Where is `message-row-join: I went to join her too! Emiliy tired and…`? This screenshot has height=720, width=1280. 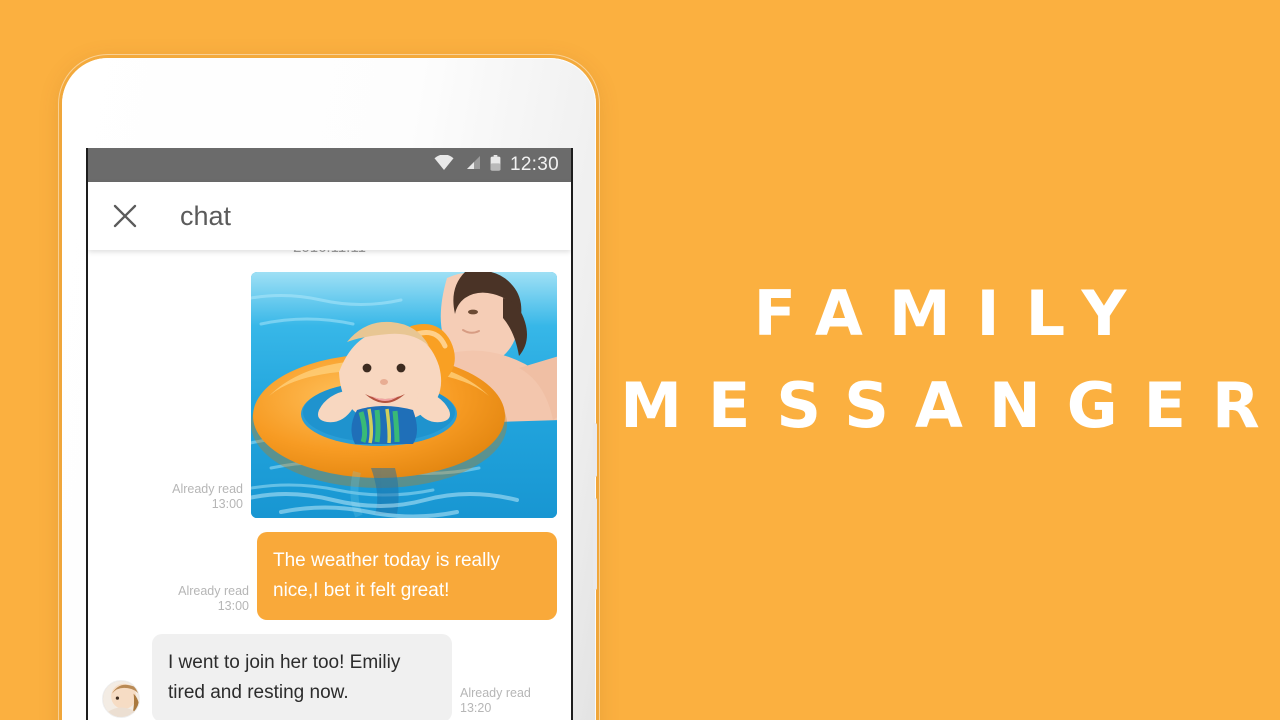
message-row-join: I went to join her too! Emiliy tired and… is located at coordinates (329, 677).